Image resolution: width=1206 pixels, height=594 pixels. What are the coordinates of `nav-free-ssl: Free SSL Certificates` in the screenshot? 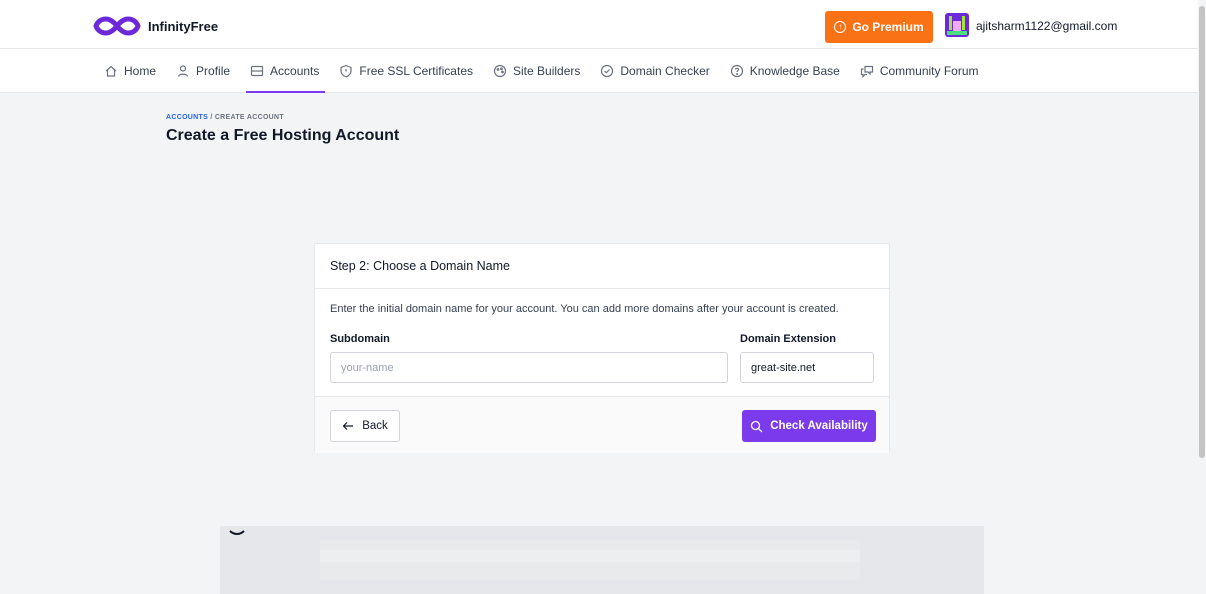 It's located at (406, 71).